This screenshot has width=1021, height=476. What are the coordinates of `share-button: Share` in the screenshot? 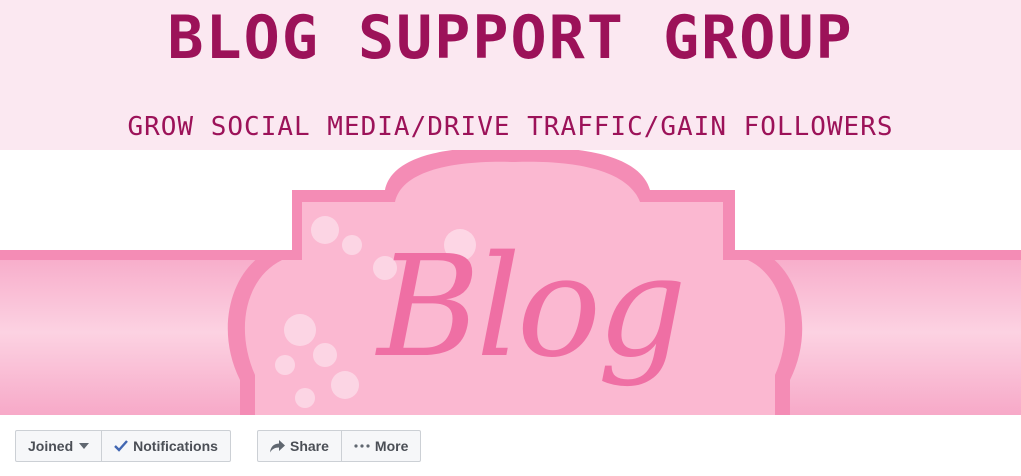 It's located at (299, 446).